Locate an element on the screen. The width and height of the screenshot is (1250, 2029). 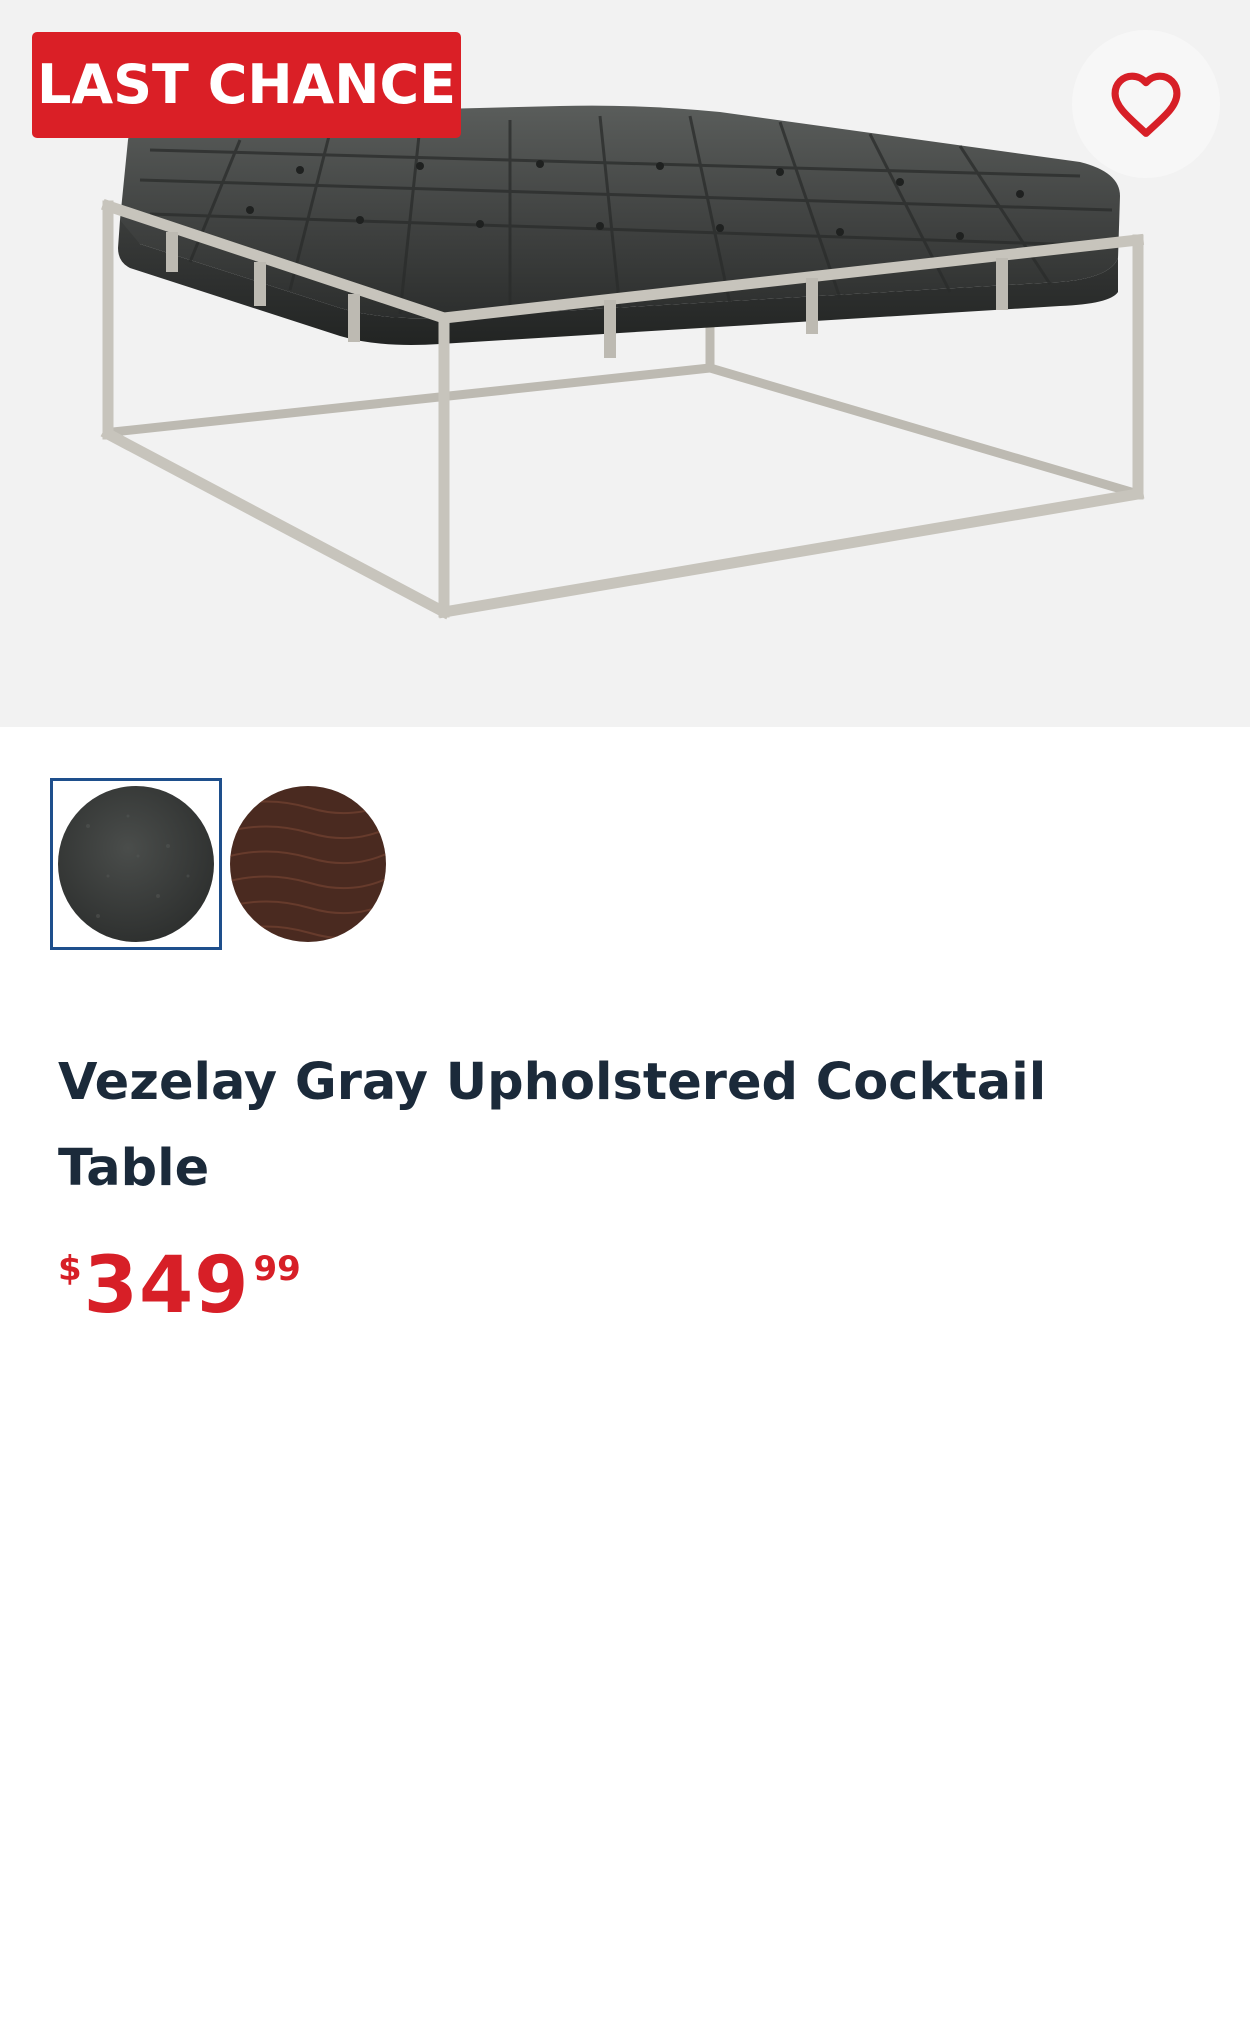
swatch-brown-dot is located at coordinates (308, 864).